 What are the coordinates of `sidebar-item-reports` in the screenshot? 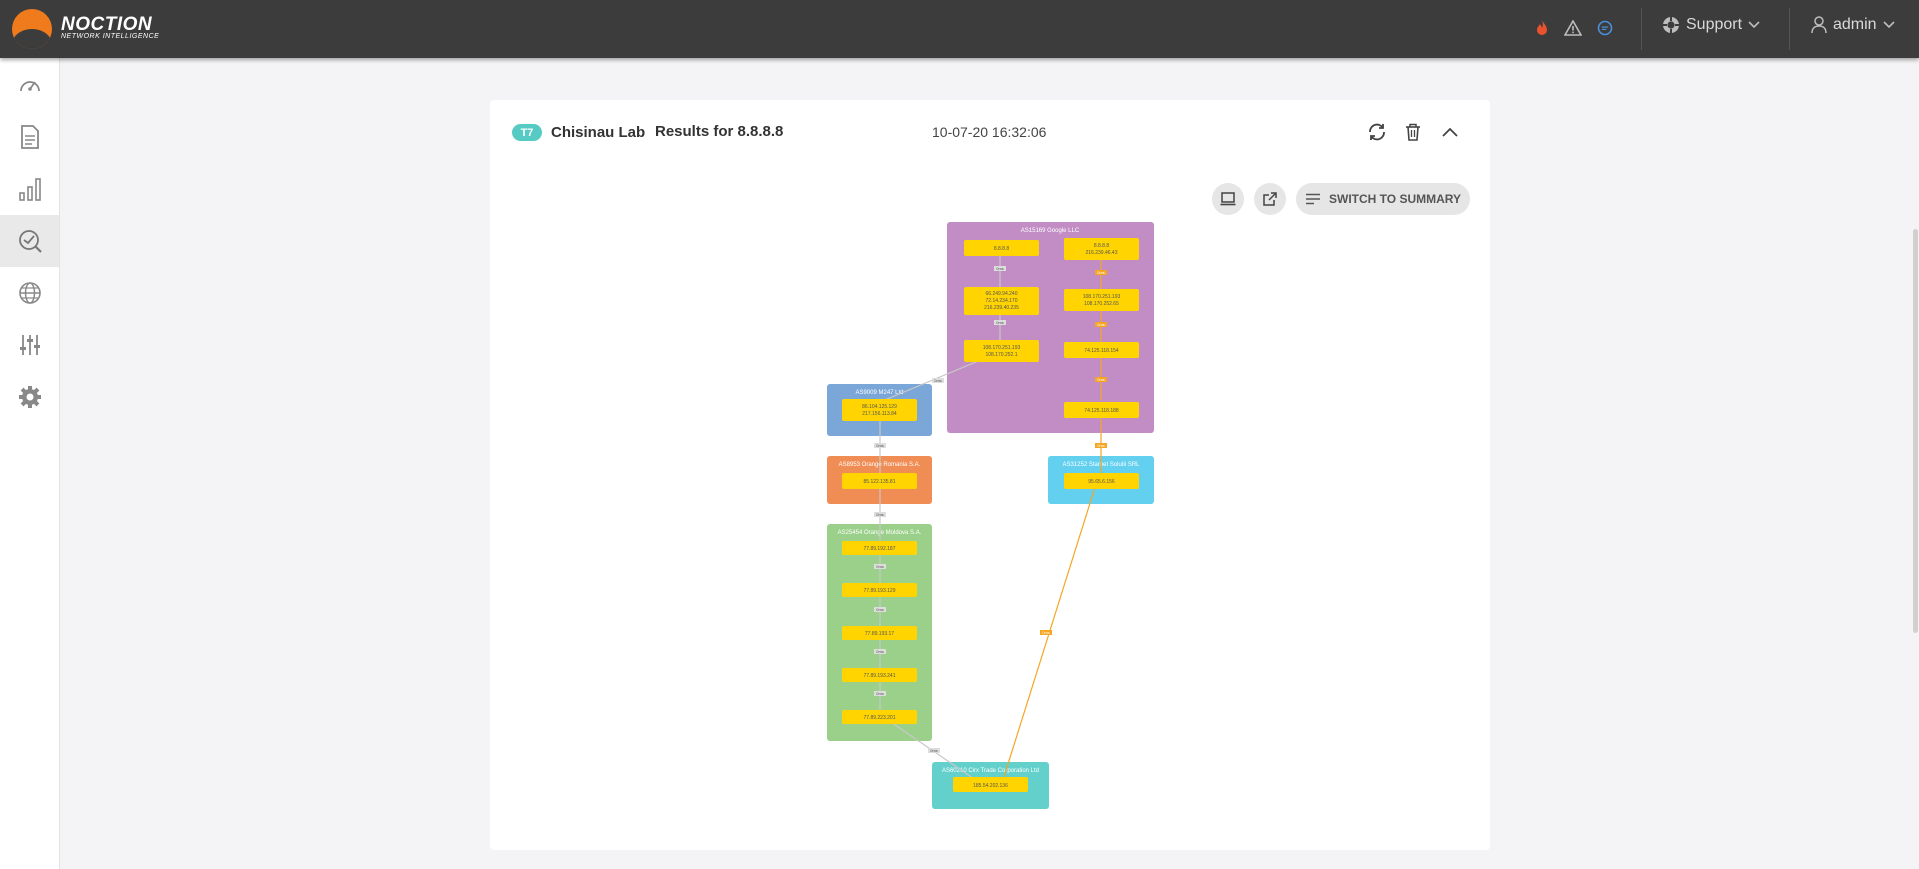 It's located at (29, 137).